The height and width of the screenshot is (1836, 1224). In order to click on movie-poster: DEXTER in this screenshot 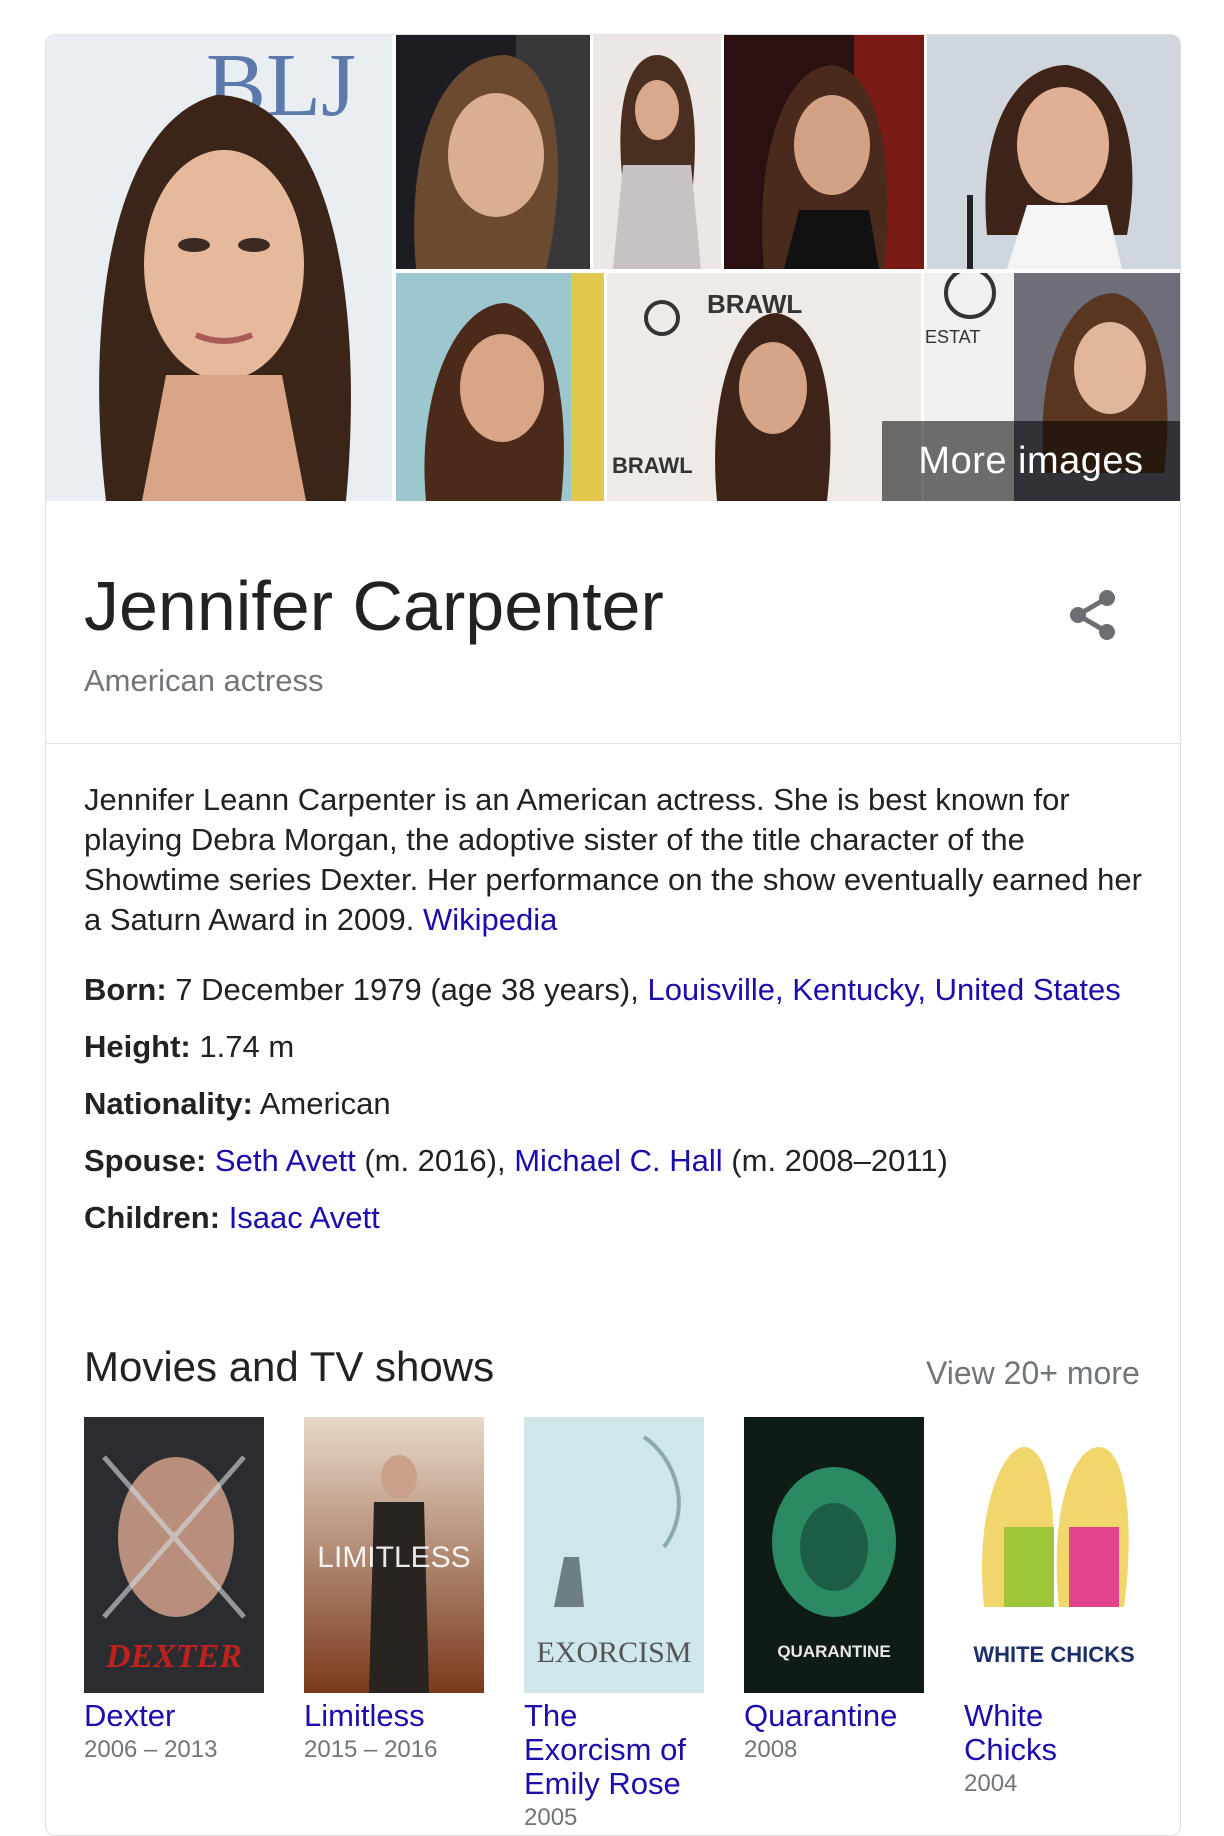, I will do `click(174, 1555)`.